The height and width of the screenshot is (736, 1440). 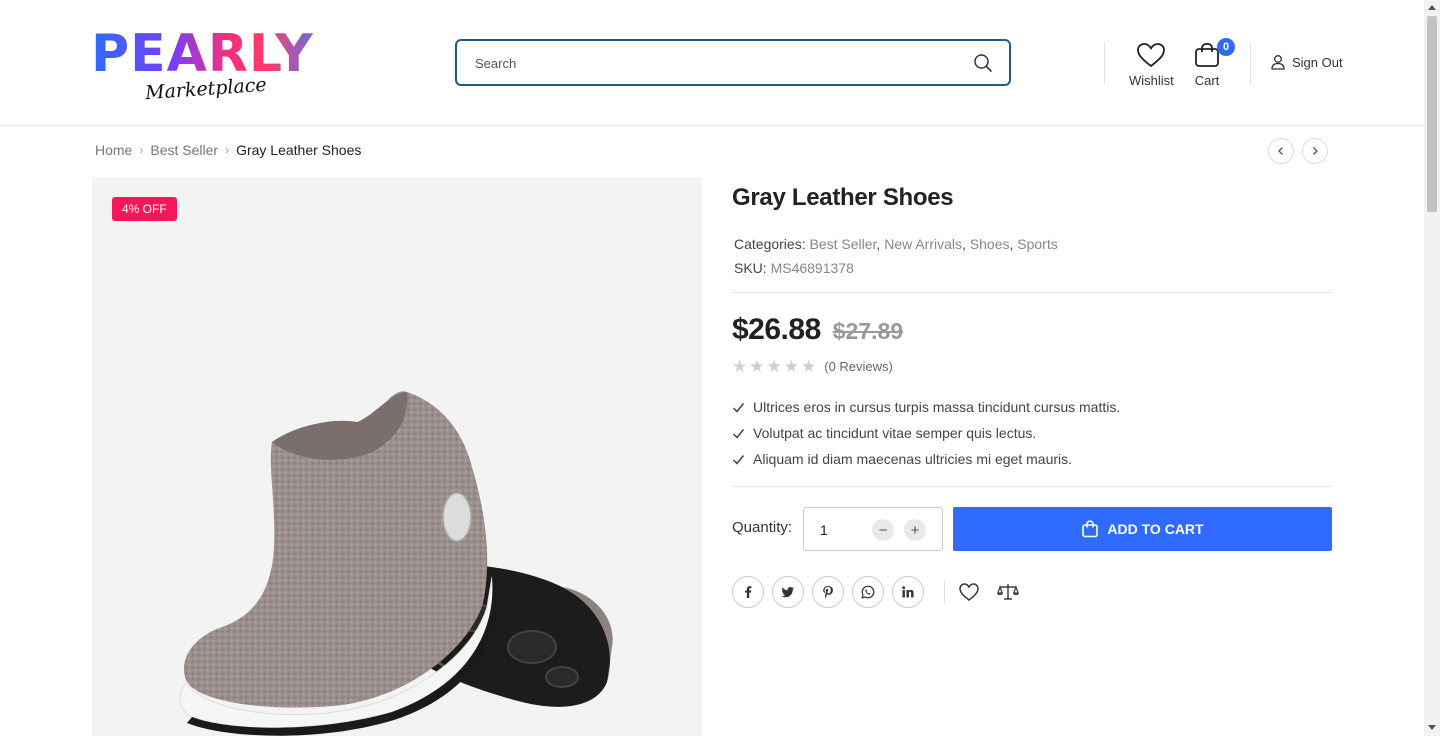 I want to click on quantity-stepper: − +, so click(x=873, y=529).